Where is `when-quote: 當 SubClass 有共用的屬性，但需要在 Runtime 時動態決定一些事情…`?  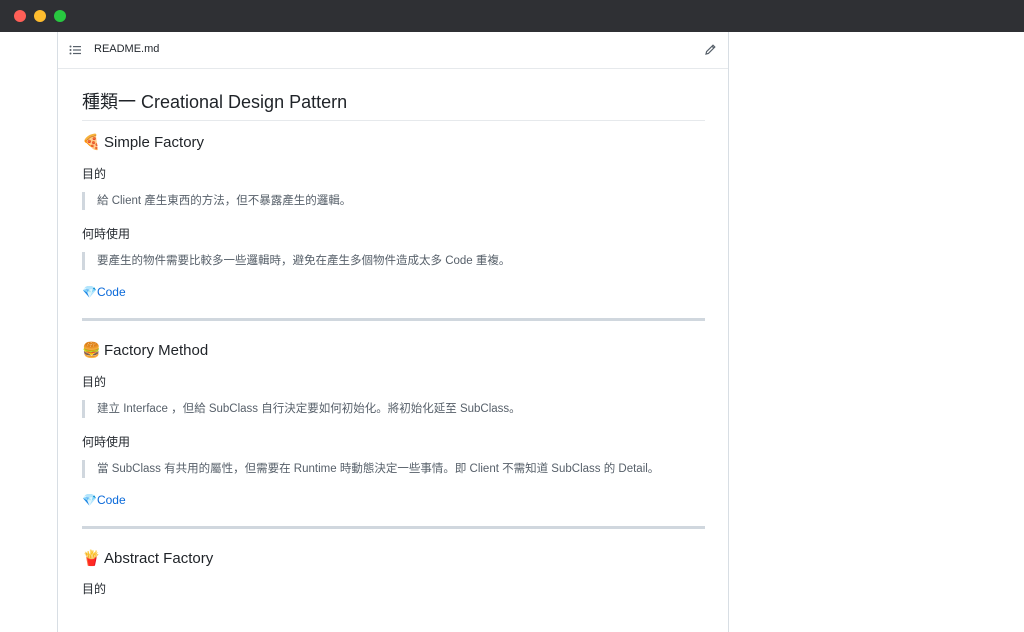
when-quote: 當 SubClass 有共用的屬性，但需要在 Runtime 時動態決定一些事情… is located at coordinates (370, 469).